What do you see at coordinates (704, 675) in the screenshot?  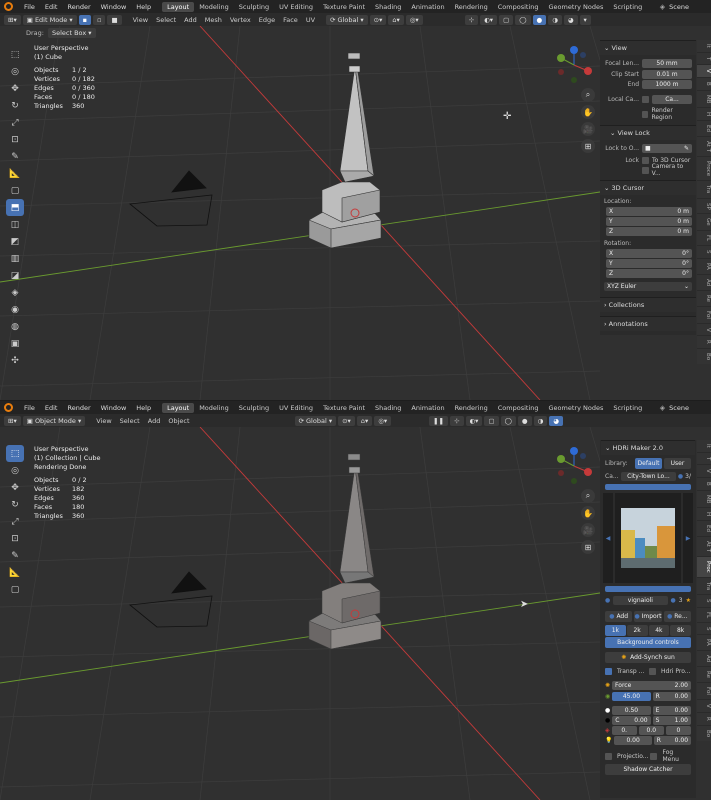 I see `side-tab: Re` at bounding box center [704, 675].